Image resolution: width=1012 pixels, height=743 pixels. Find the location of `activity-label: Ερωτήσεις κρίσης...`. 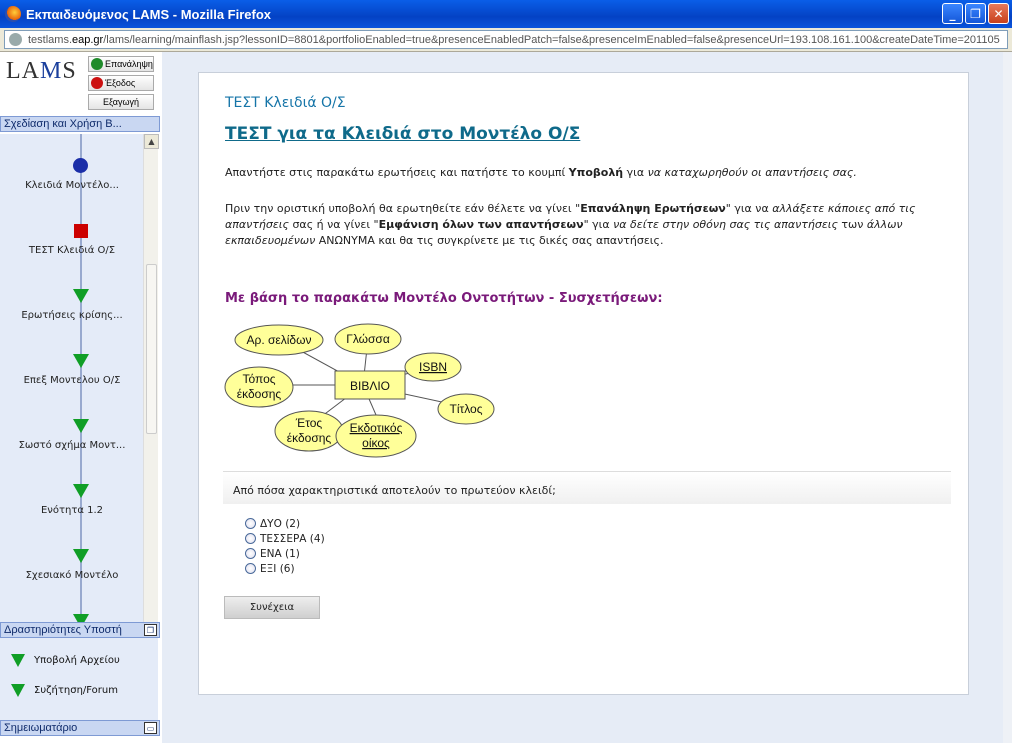

activity-label: Ερωτήσεις κρίσης... is located at coordinates (72, 315).